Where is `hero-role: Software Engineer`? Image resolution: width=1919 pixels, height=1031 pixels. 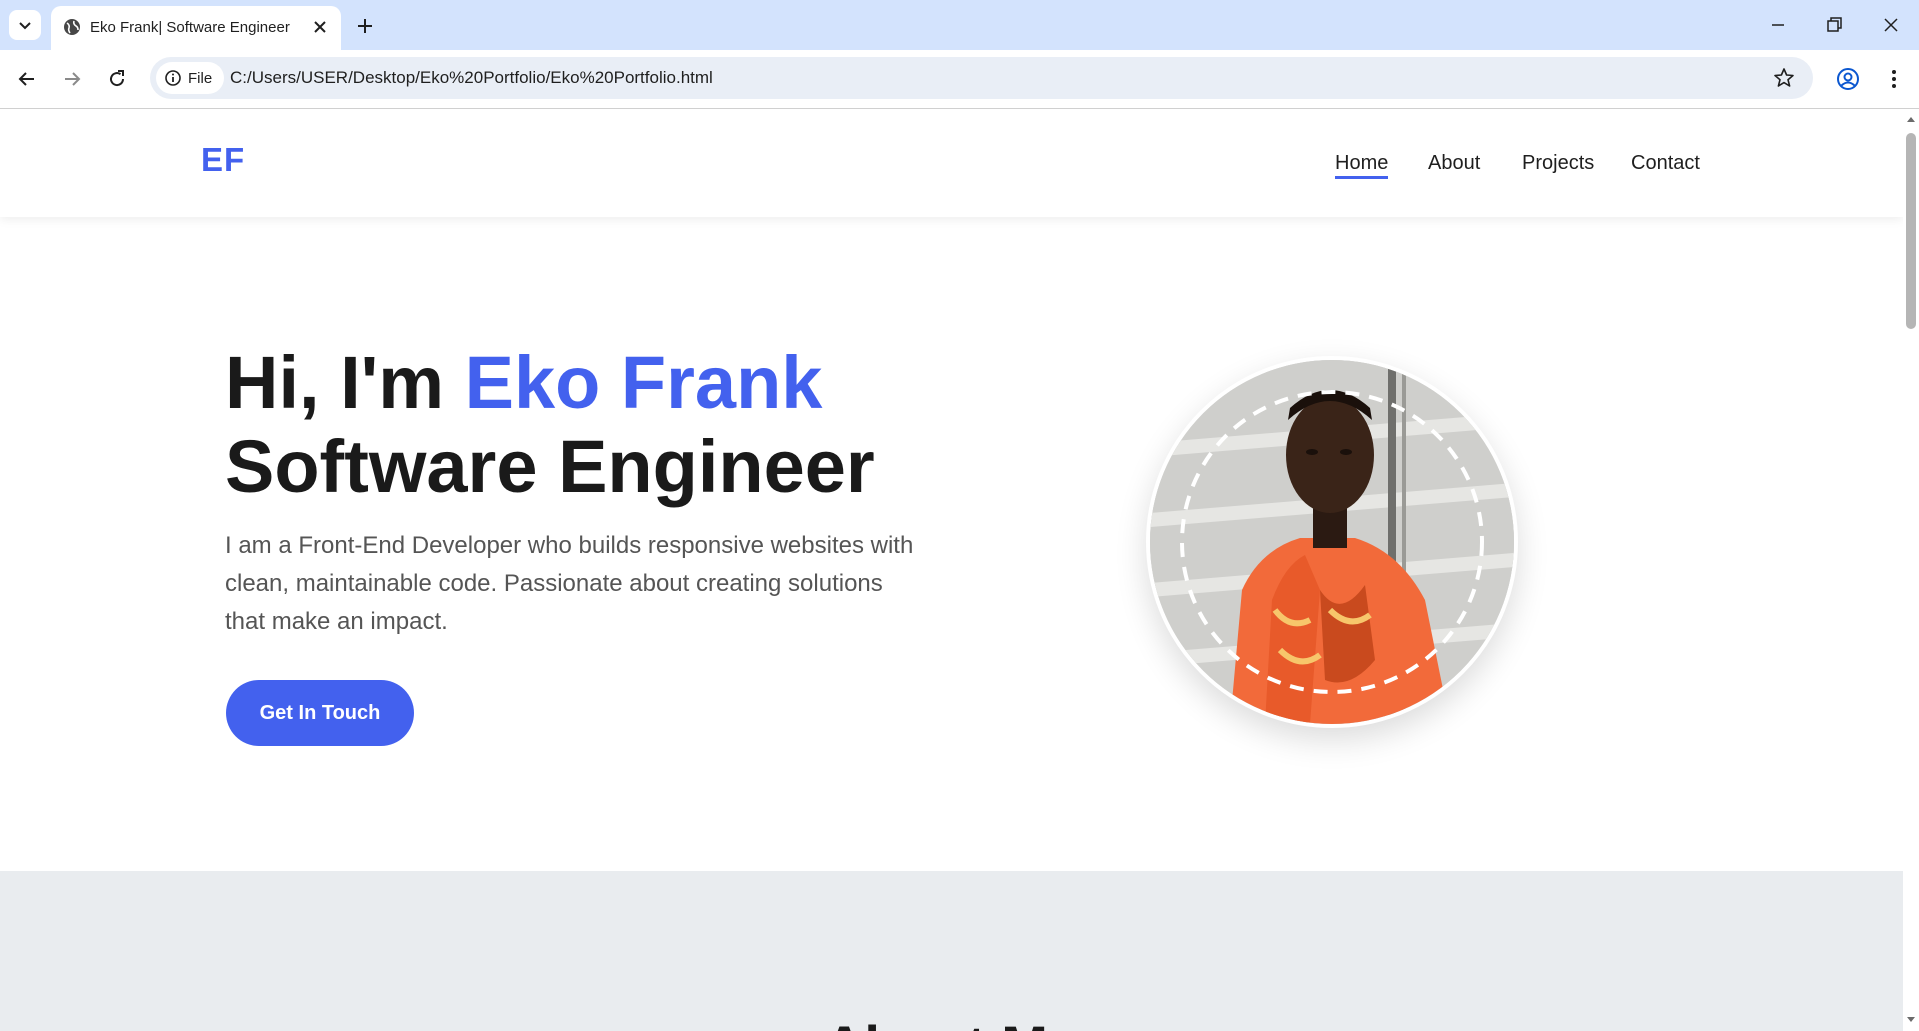 hero-role: Software Engineer is located at coordinates (550, 466).